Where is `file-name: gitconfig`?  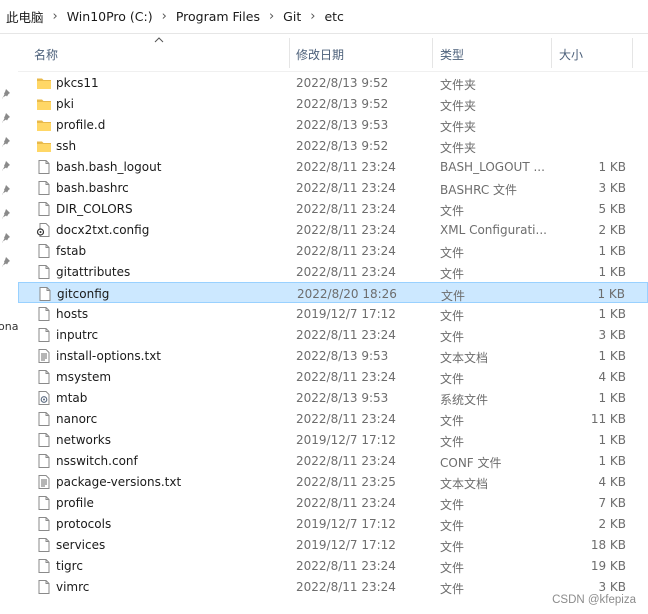
file-name: gitconfig is located at coordinates (83, 294).